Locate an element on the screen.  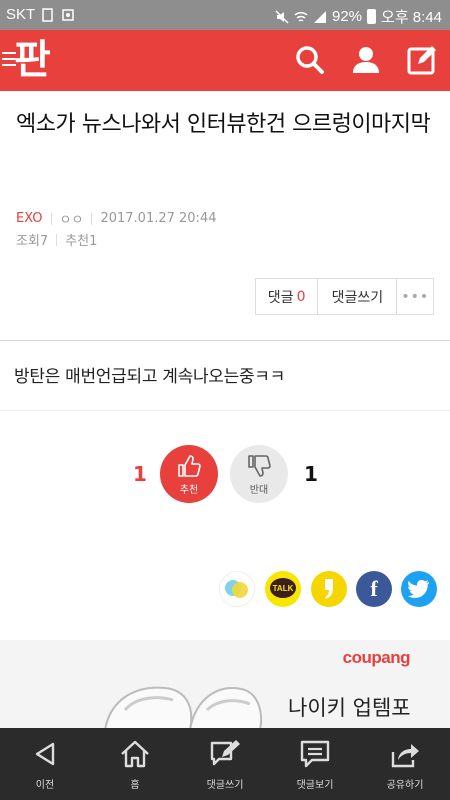
post-body: 방탄은 매번언급되고 계속나오는중ㅋㅋ is located at coordinates (149, 377).